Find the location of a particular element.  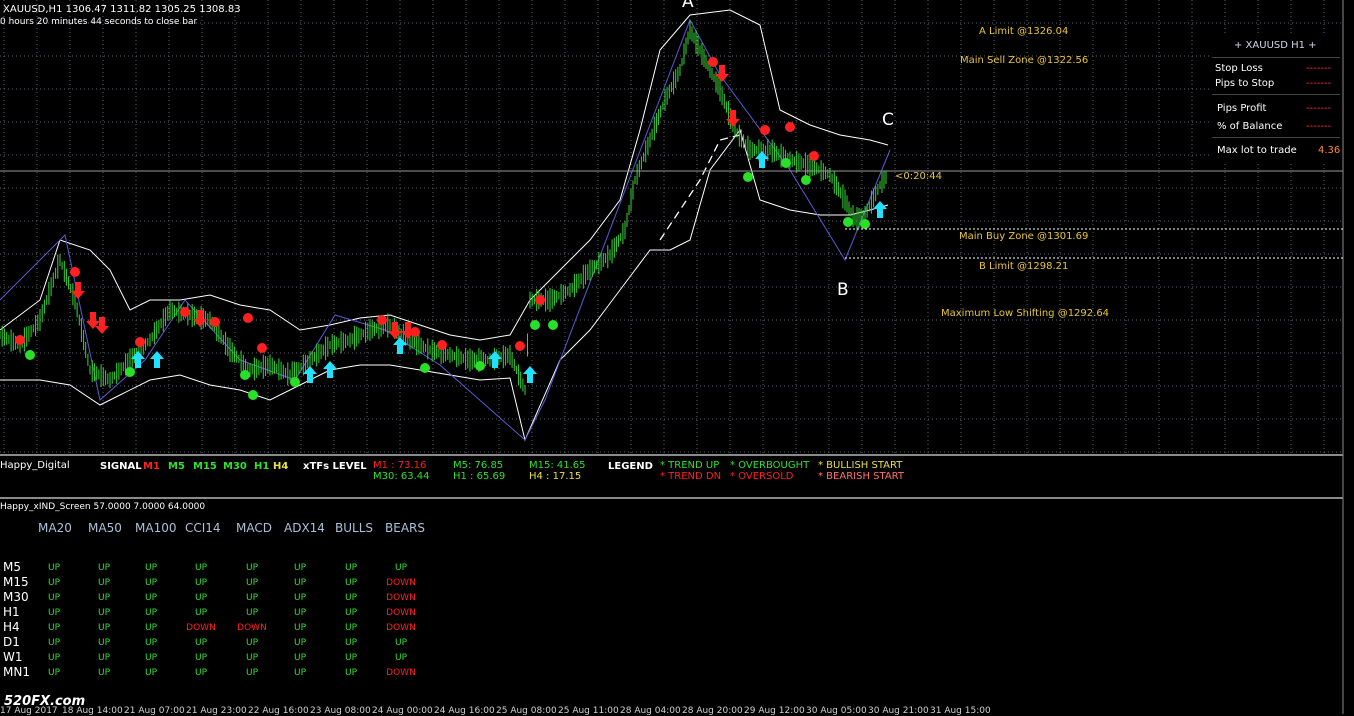

level-m1: M1 : 73.16 is located at coordinates (400, 465).